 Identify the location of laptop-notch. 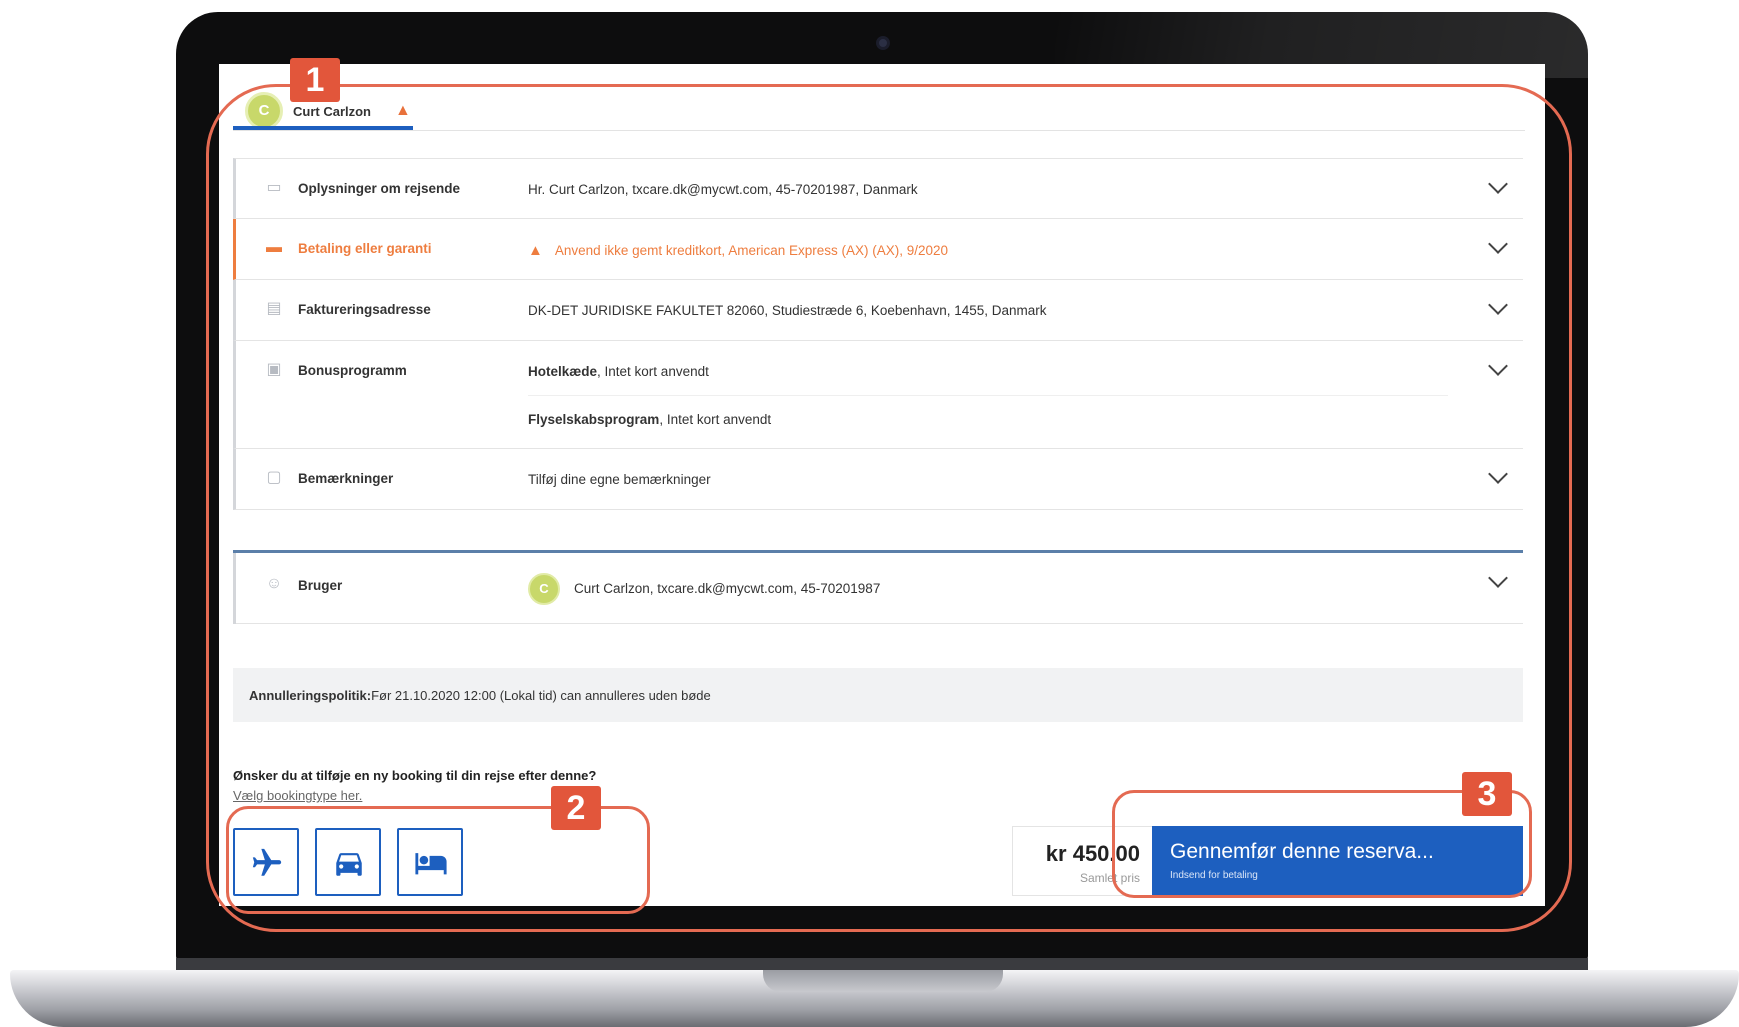
(883, 981).